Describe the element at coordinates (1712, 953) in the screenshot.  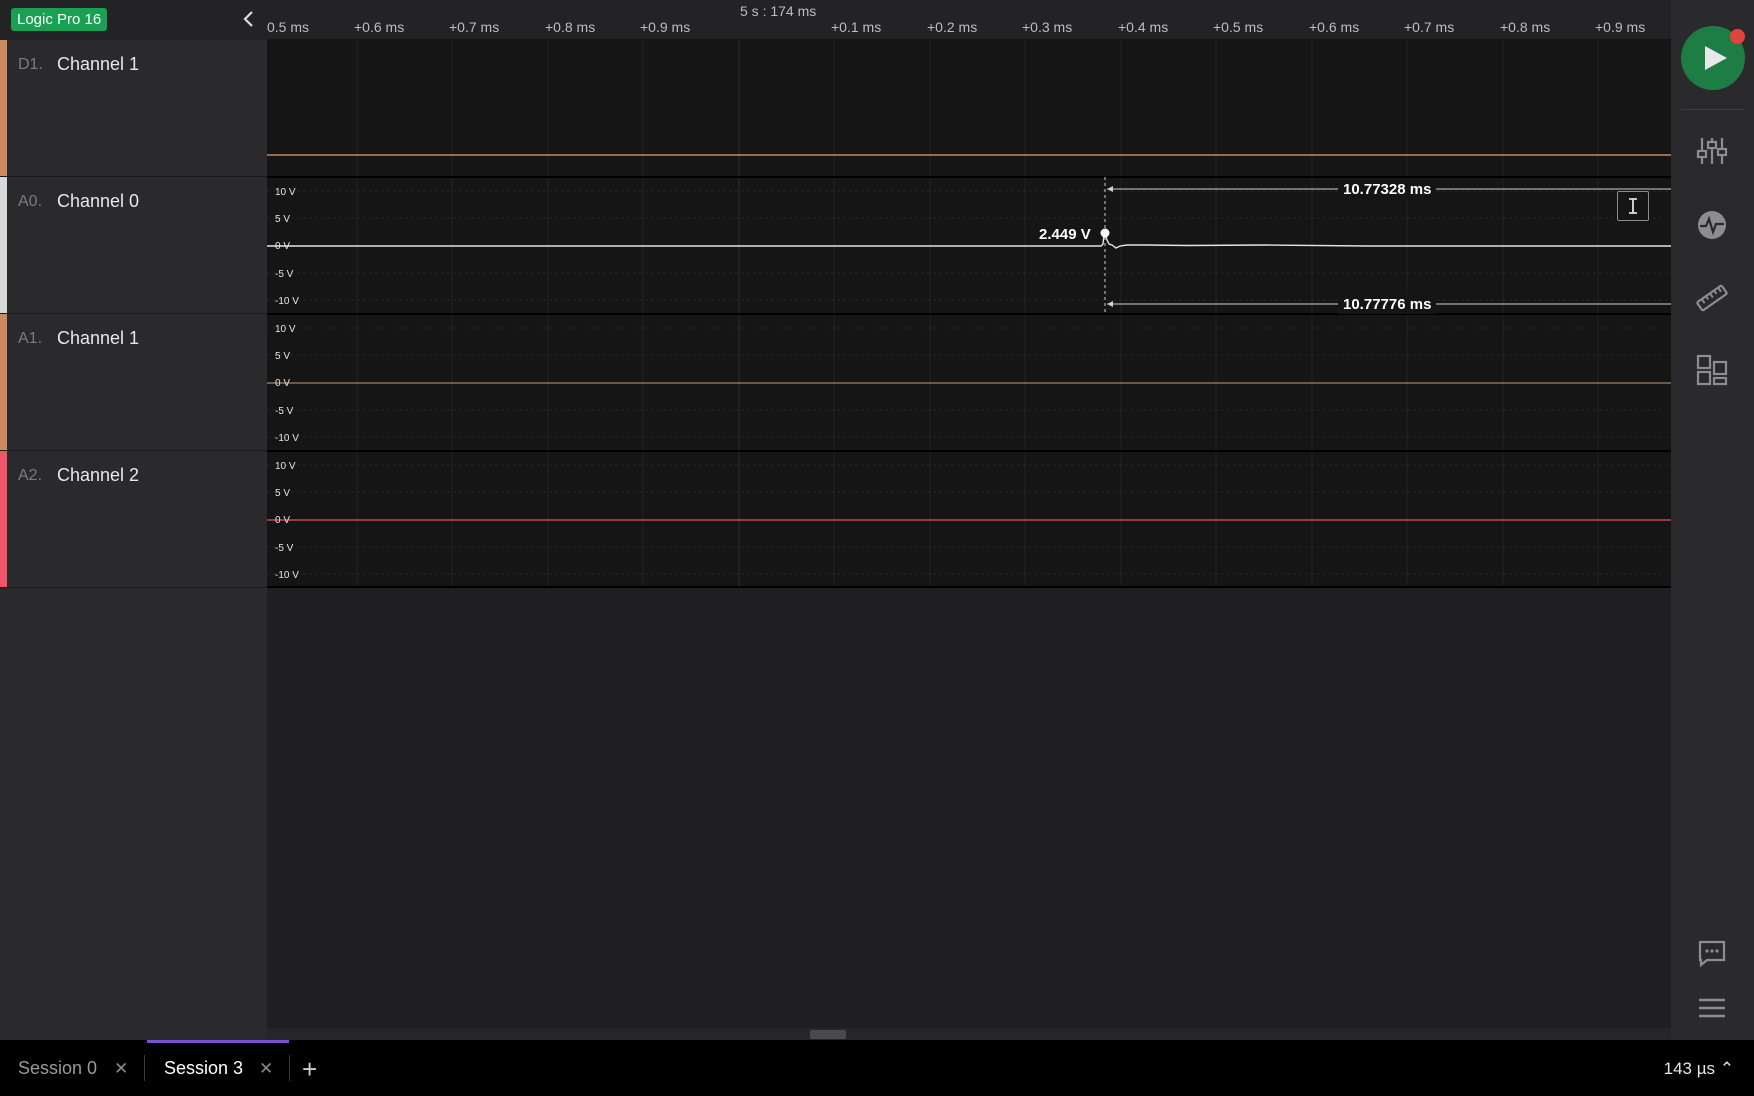
I see `chat-icon` at that location.